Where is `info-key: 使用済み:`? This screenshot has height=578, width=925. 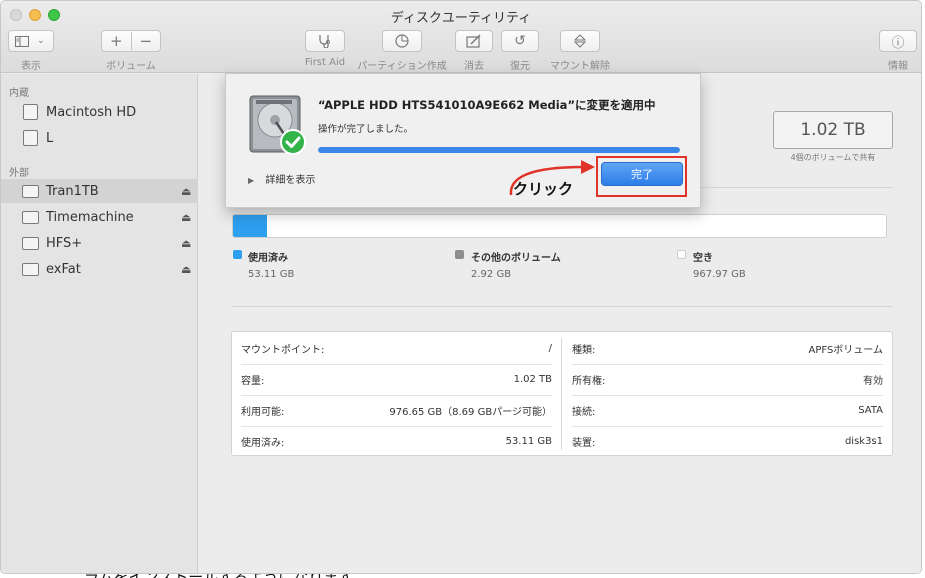 info-key: 使用済み: is located at coordinates (263, 443).